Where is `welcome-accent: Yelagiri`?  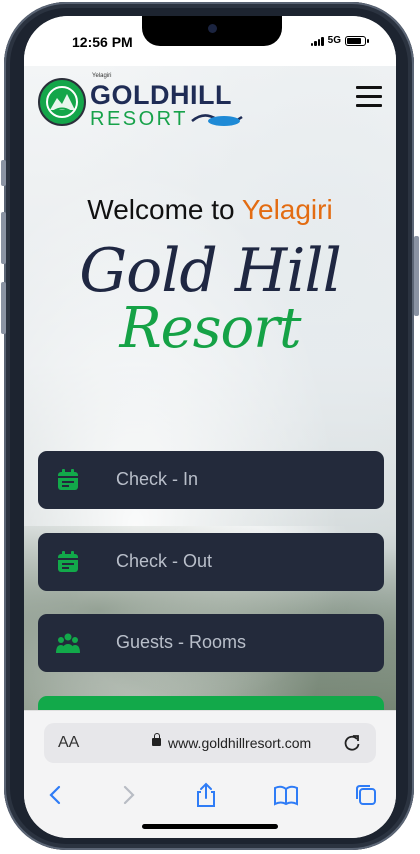 welcome-accent: Yelagiri is located at coordinates (287, 209).